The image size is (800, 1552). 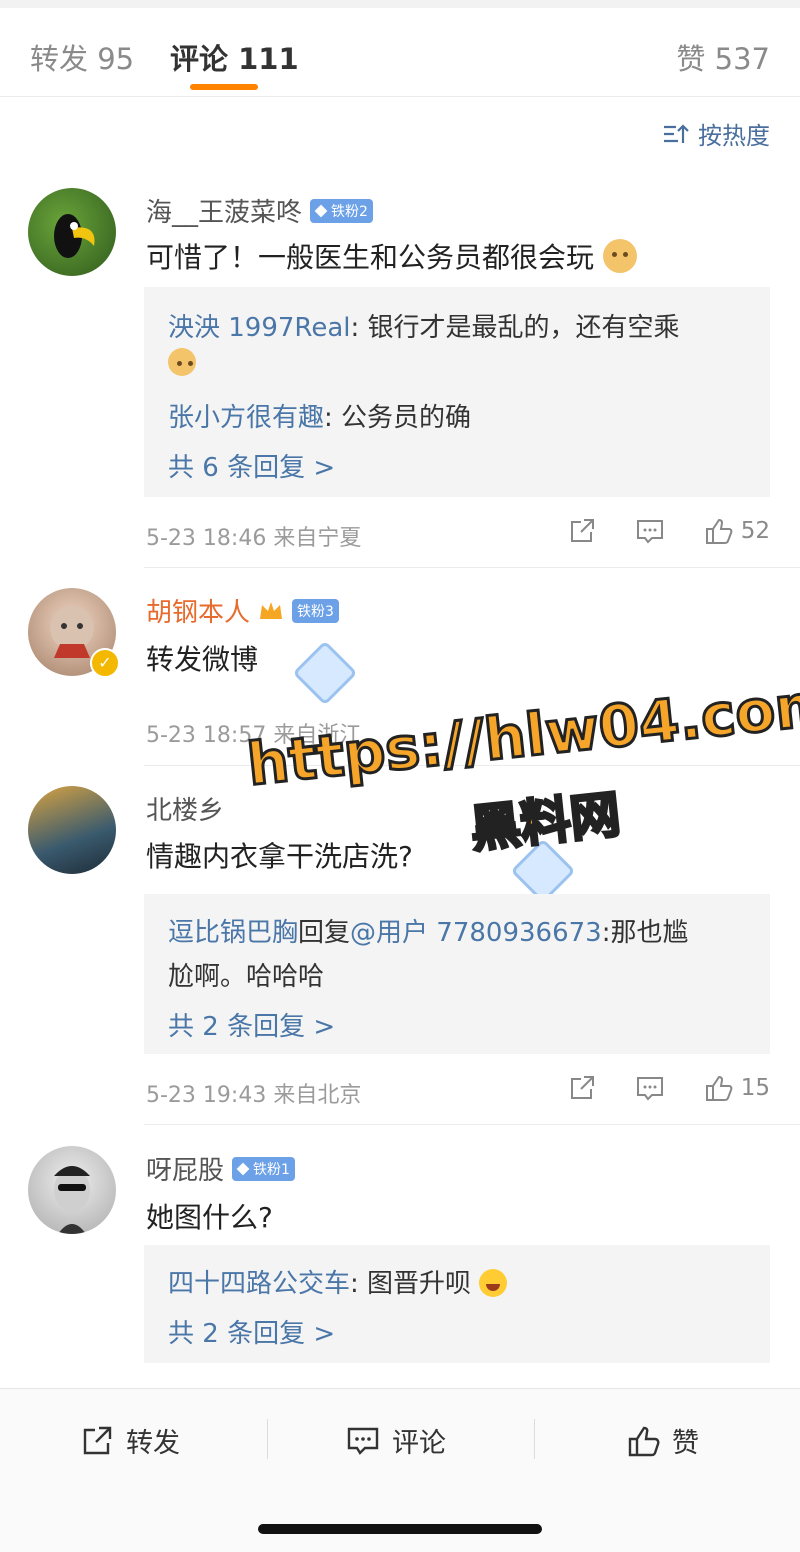 I want to click on username-text: 北楼乡, so click(x=185, y=811).